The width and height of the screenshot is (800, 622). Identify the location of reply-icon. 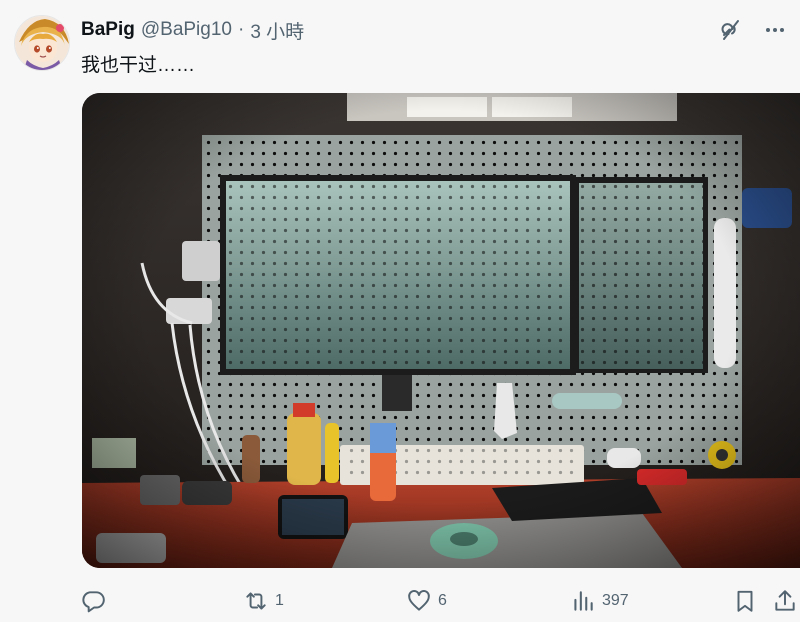
(93, 601).